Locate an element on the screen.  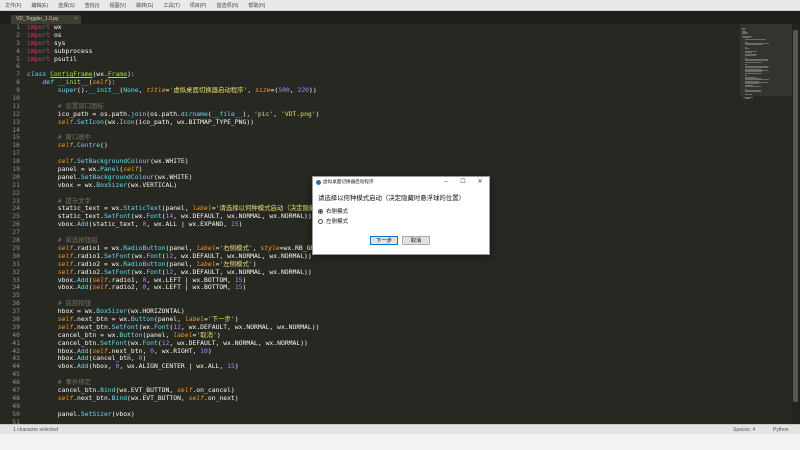
code-line: 15 # 窗口居中 is located at coordinates (370, 138).